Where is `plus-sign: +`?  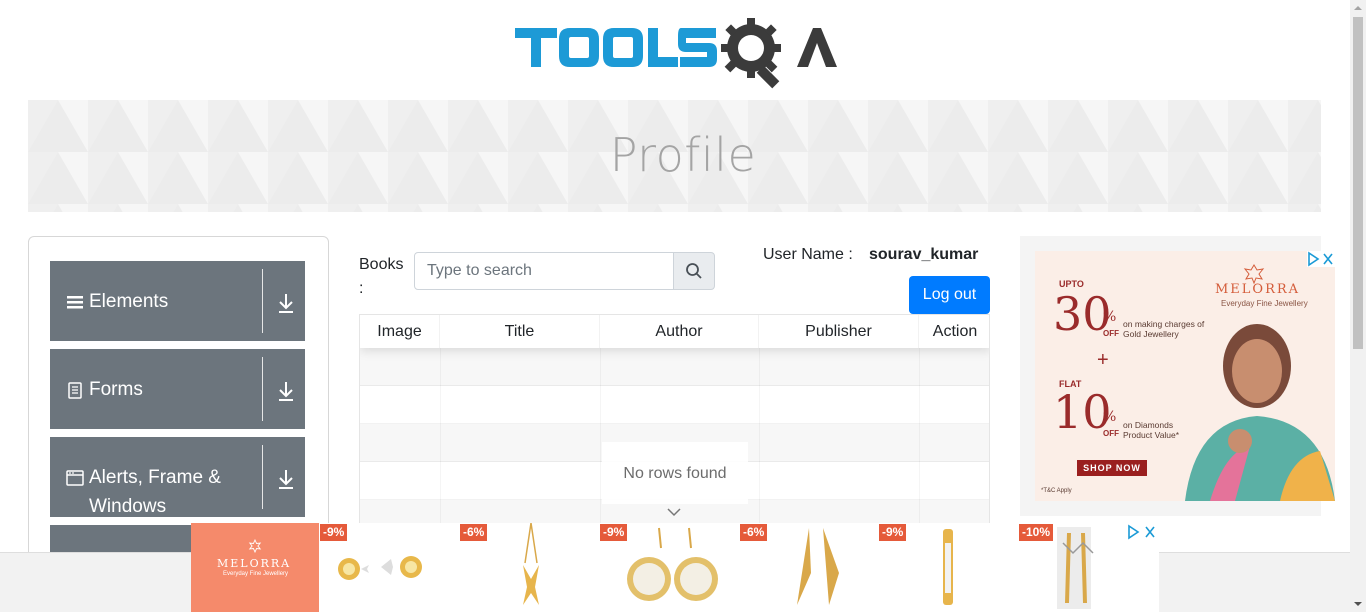 plus-sign: + is located at coordinates (1103, 360).